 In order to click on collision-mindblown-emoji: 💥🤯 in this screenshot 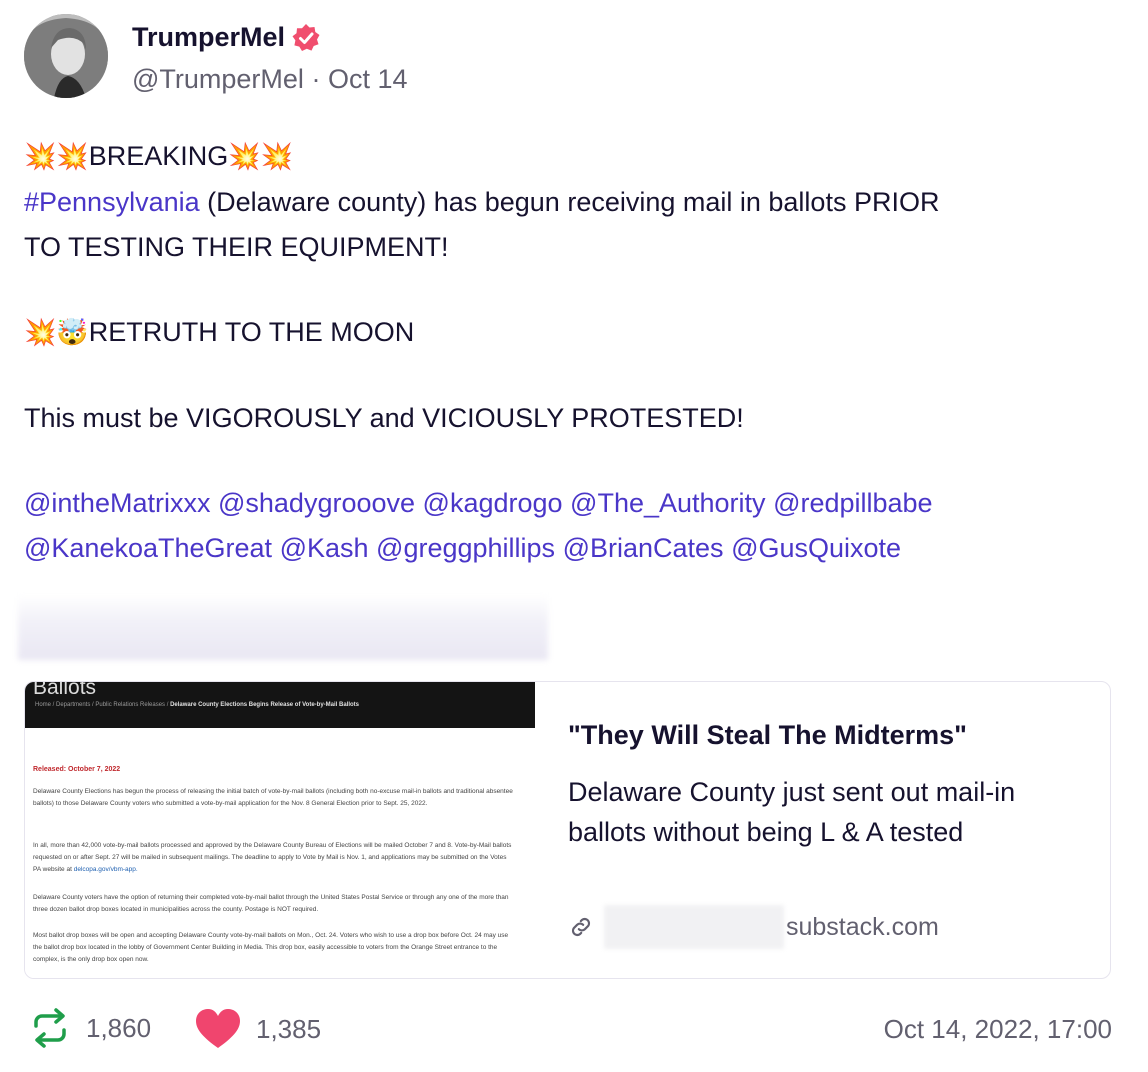, I will do `click(56, 333)`.